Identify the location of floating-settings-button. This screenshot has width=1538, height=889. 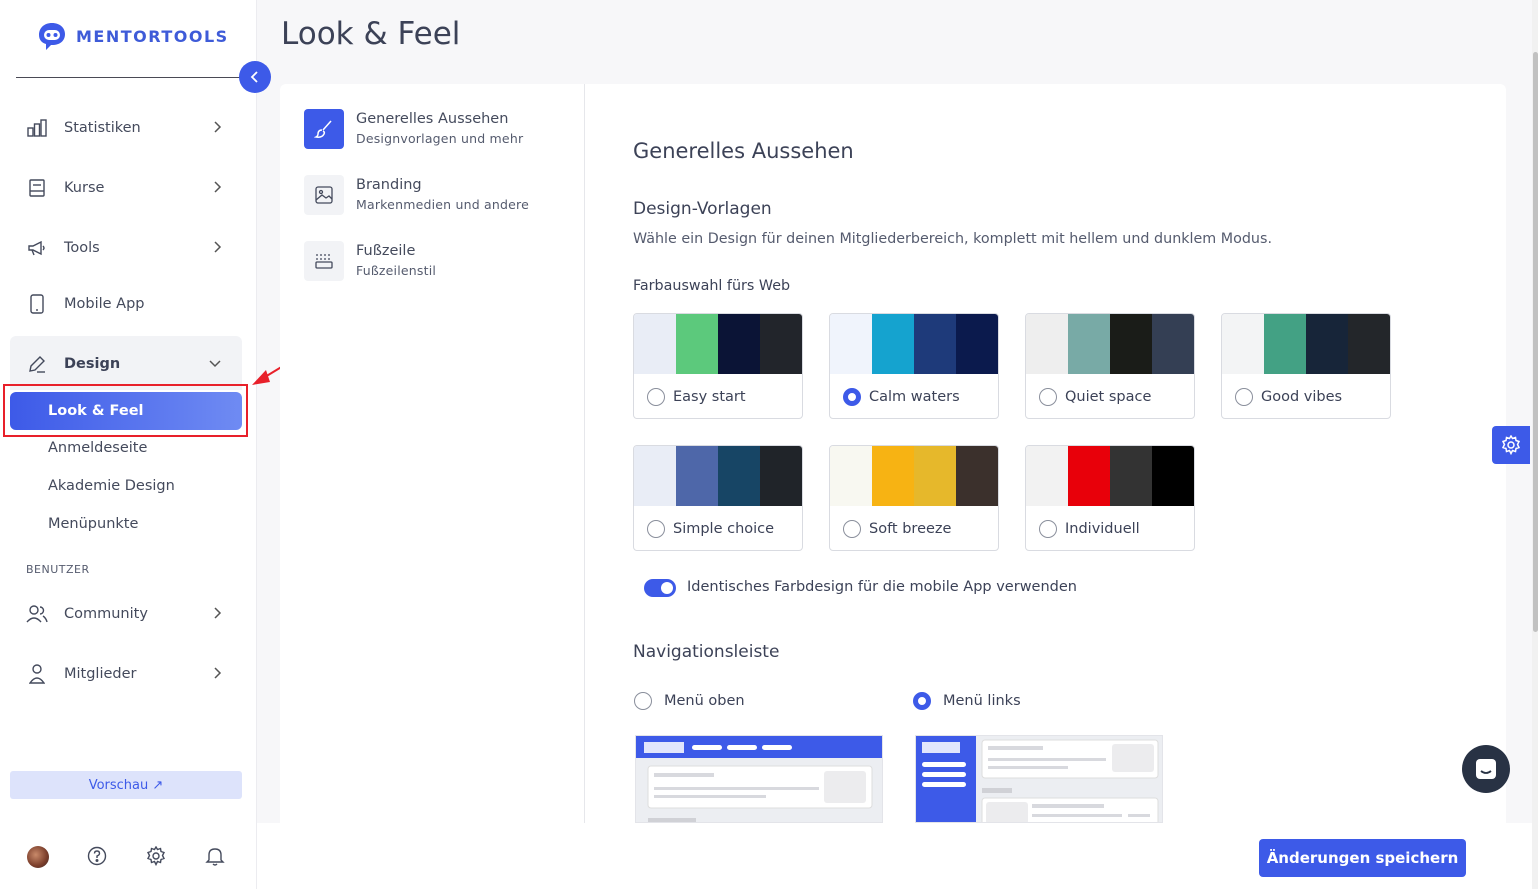
(1511, 445).